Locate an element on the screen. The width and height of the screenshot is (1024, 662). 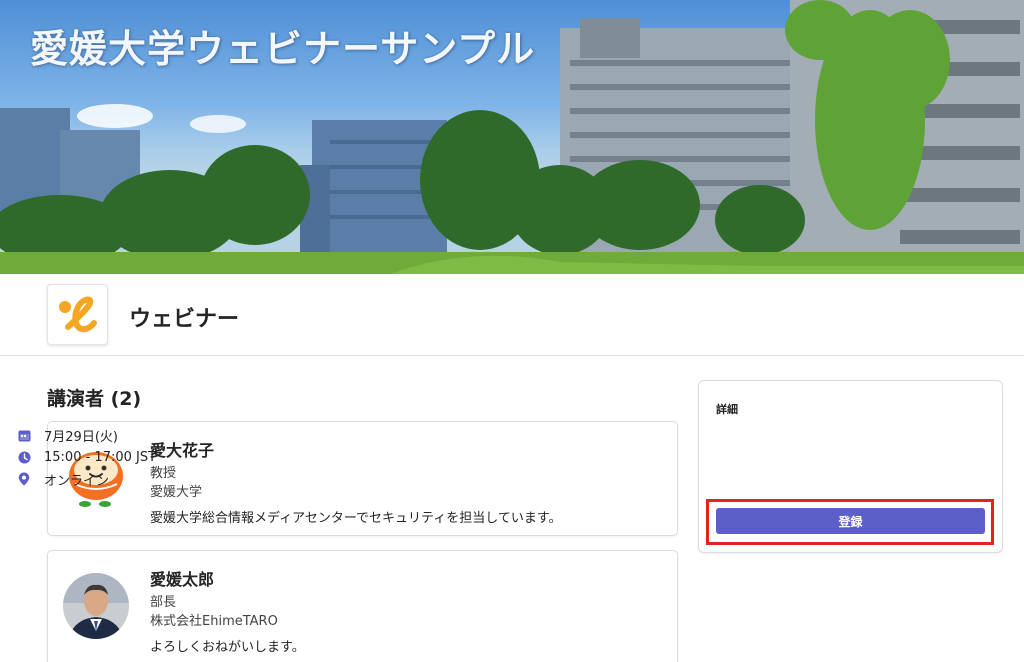
speaker-card: 愛媛太郎 部長 株式会社EhimeTARO よろしくおねがいします。 is located at coordinates (362, 606).